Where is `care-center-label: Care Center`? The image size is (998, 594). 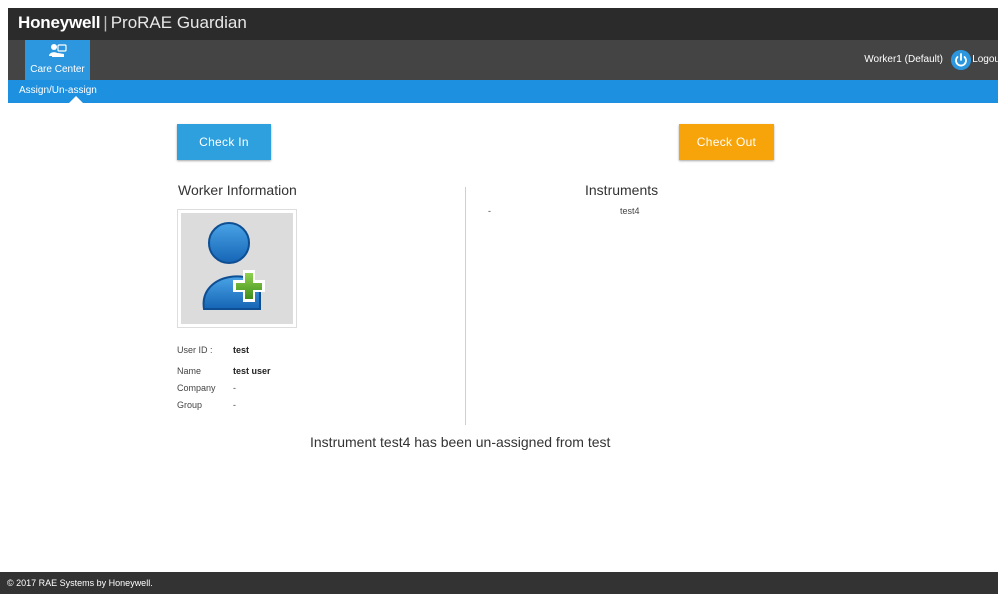
care-center-label: Care Center is located at coordinates (57, 69).